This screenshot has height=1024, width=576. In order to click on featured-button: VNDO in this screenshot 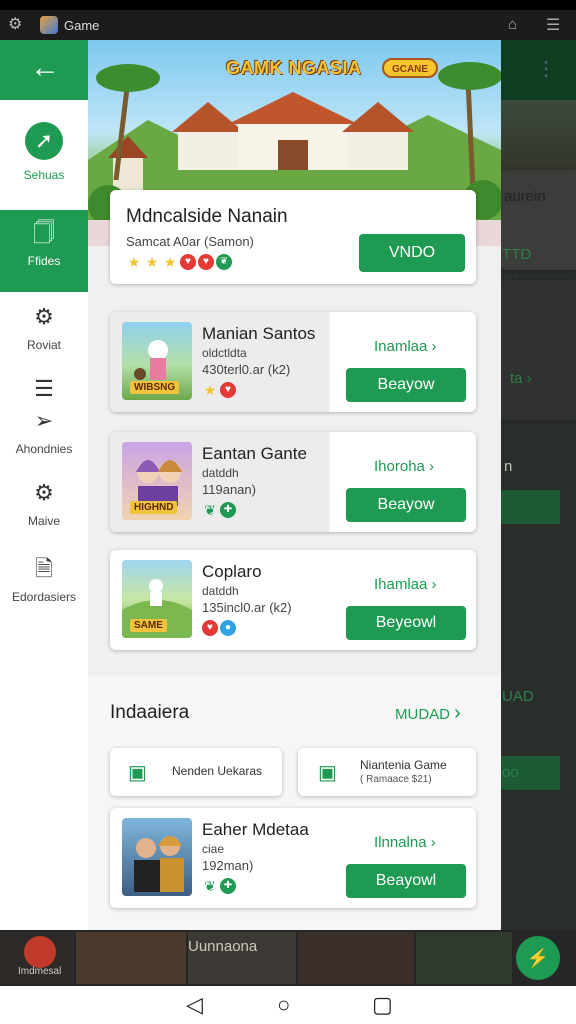, I will do `click(412, 253)`.